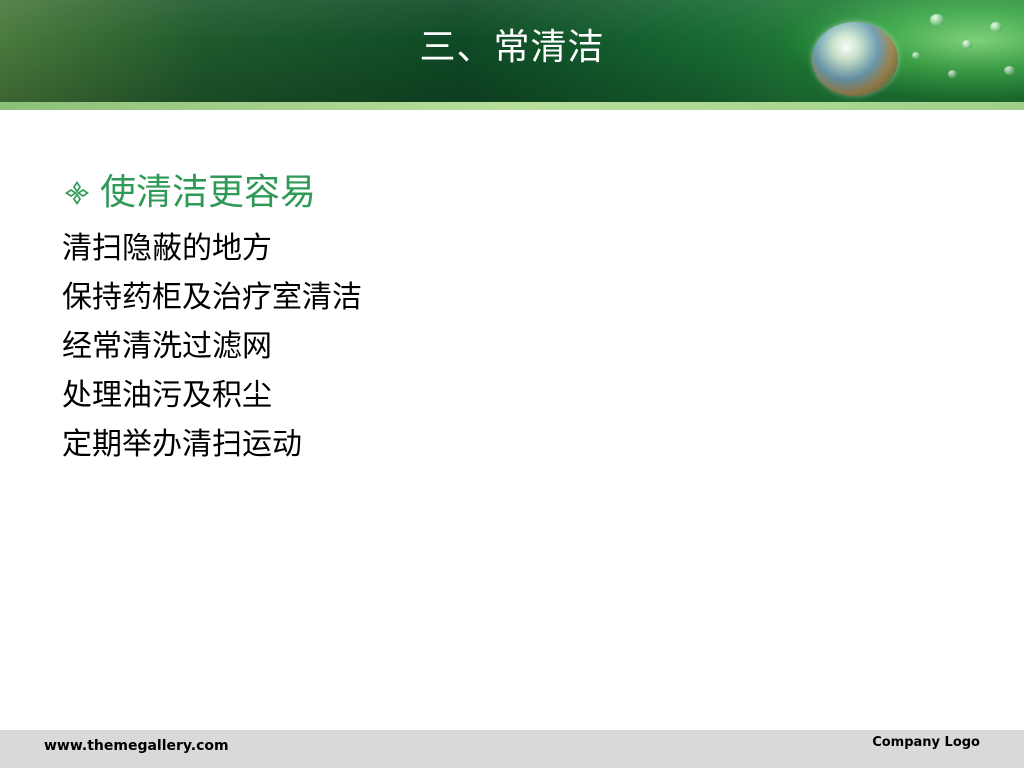 This screenshot has height=768, width=1024. I want to click on list-item: 定期举办清扫运动, so click(182, 444).